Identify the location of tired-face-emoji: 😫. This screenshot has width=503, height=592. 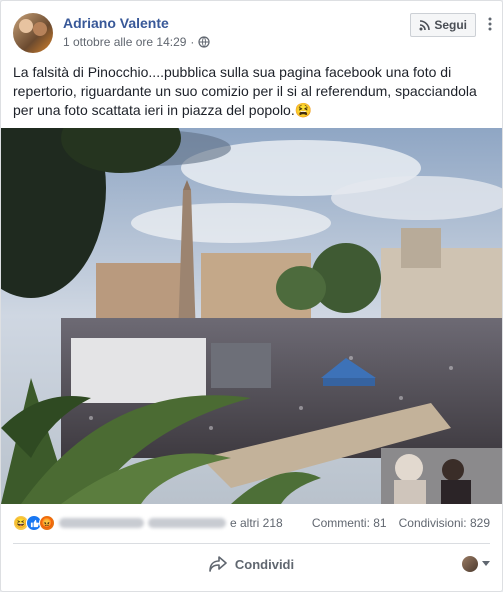
(303, 110).